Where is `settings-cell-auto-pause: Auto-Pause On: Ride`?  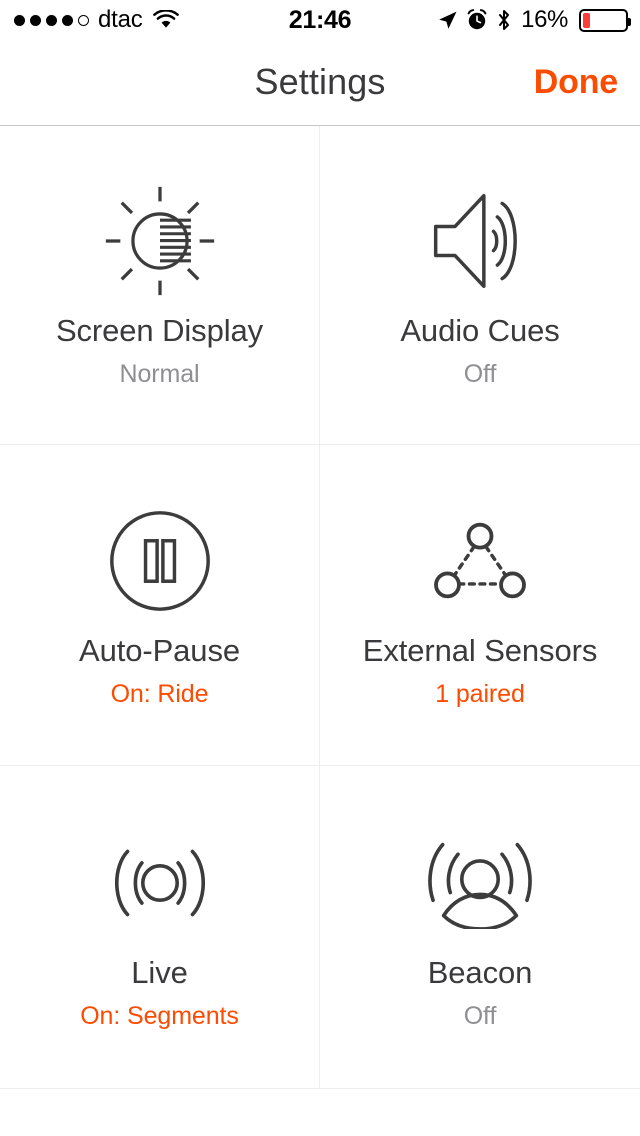
settings-cell-auto-pause: Auto-Pause On: Ride is located at coordinates (160, 605).